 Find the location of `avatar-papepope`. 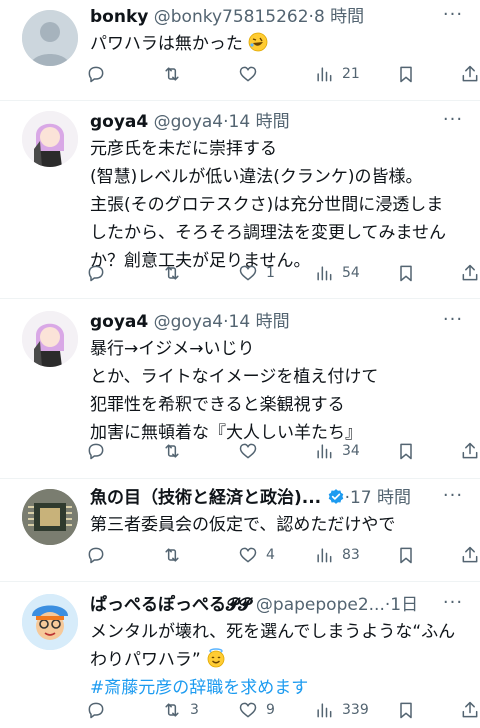

avatar-papepope is located at coordinates (50, 622).